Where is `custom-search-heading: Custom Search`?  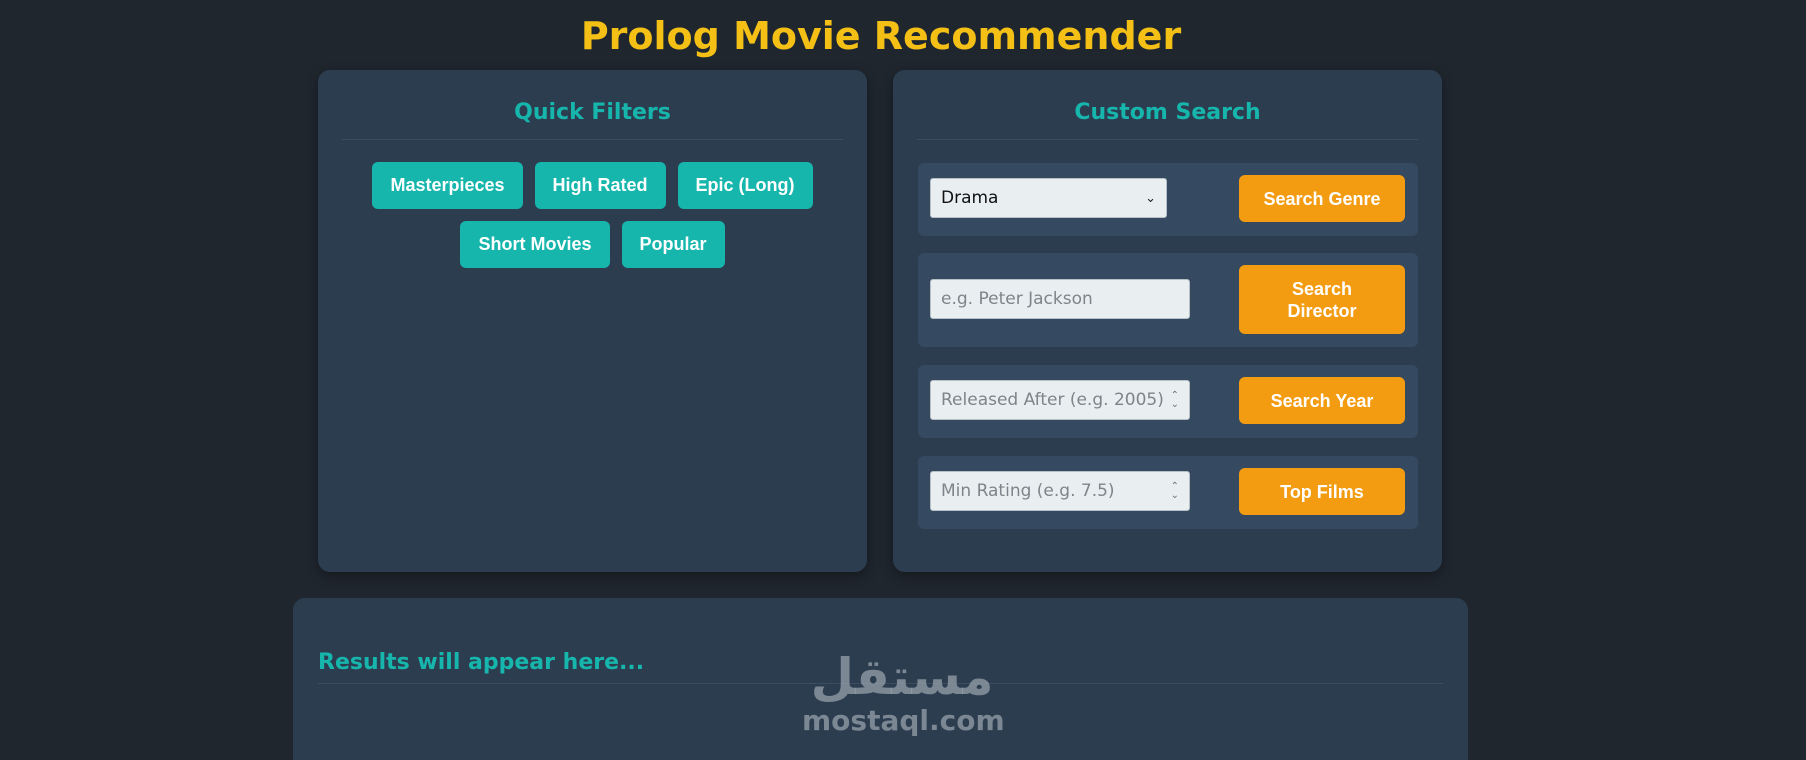
custom-search-heading: Custom Search is located at coordinates (1167, 120).